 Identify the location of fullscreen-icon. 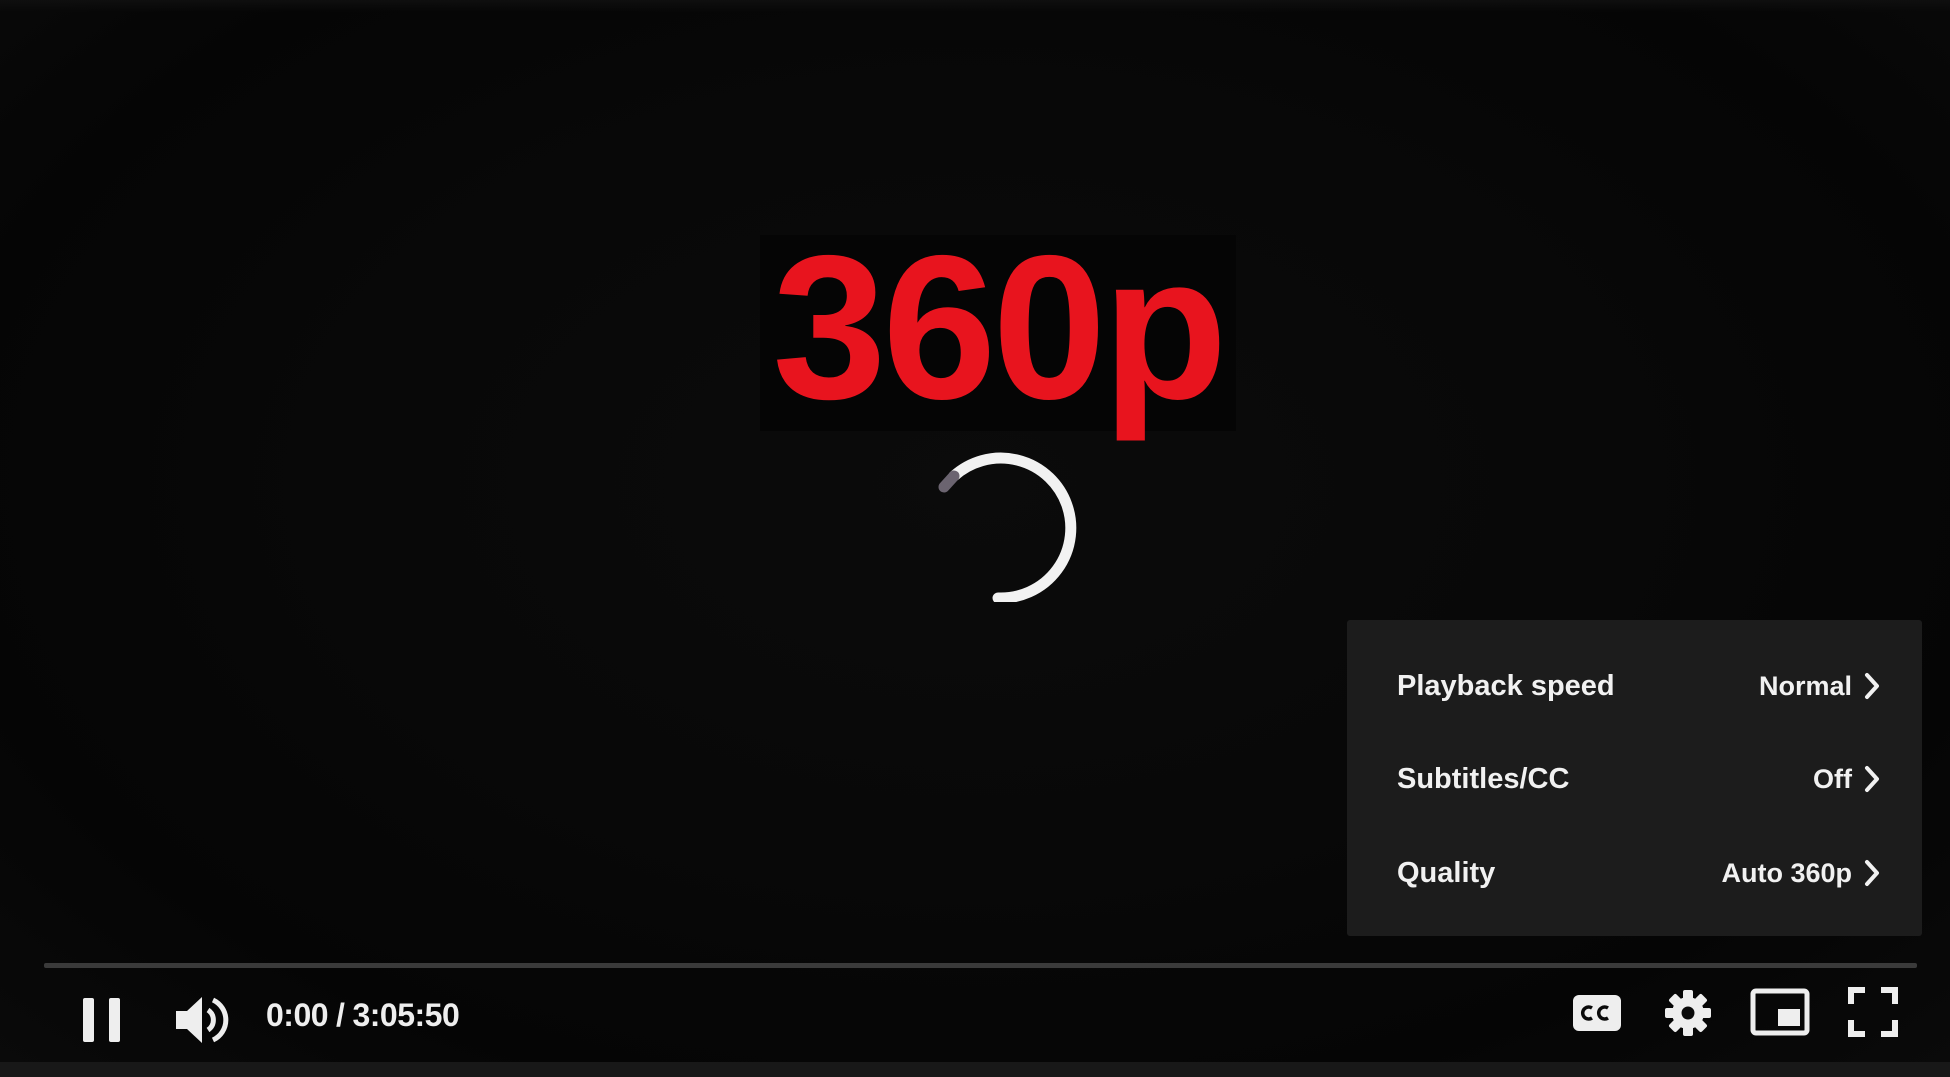
(1873, 1012).